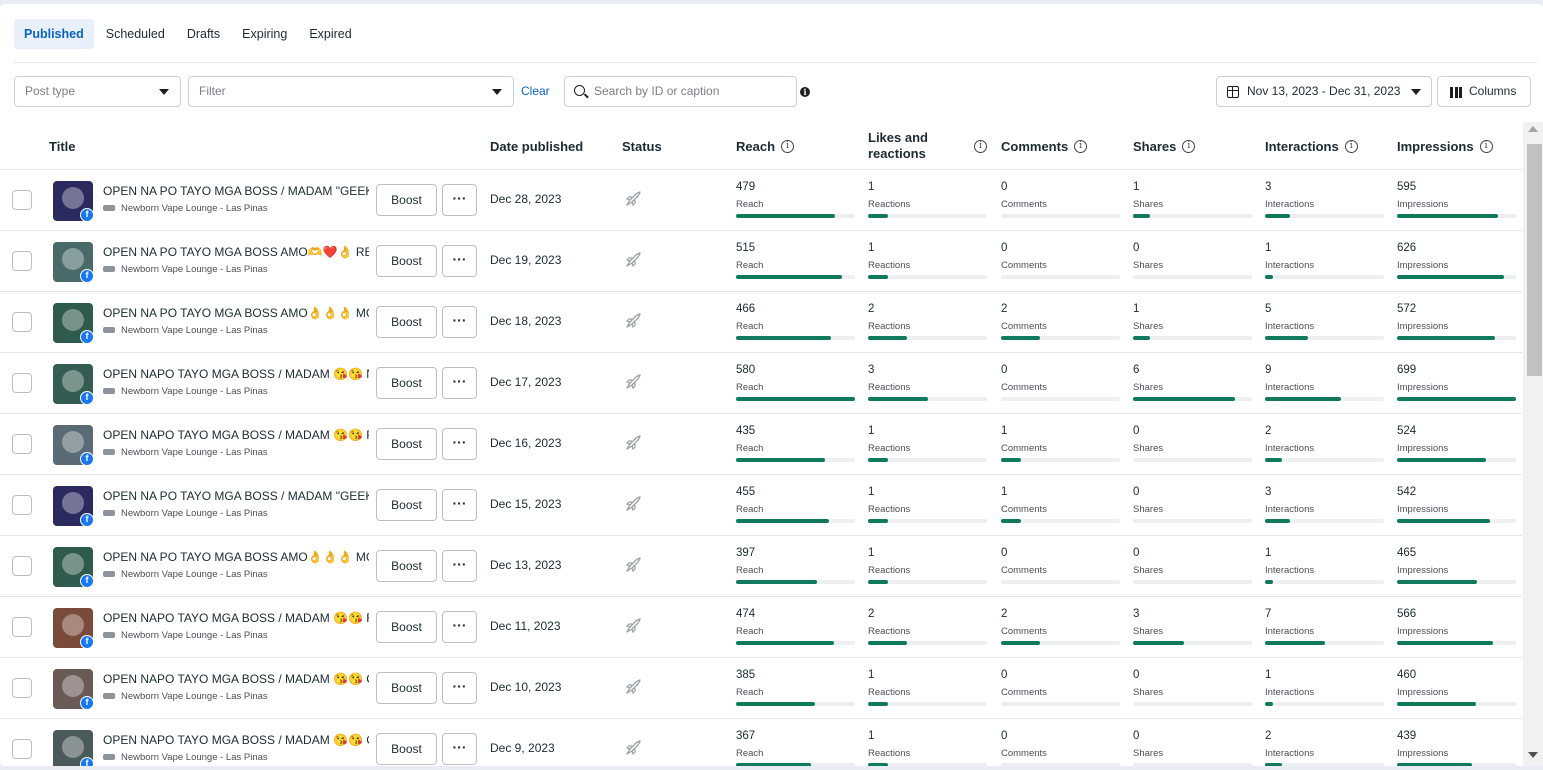 The height and width of the screenshot is (770, 1543). Describe the element at coordinates (54, 34) in the screenshot. I see `tab-published: Published` at that location.